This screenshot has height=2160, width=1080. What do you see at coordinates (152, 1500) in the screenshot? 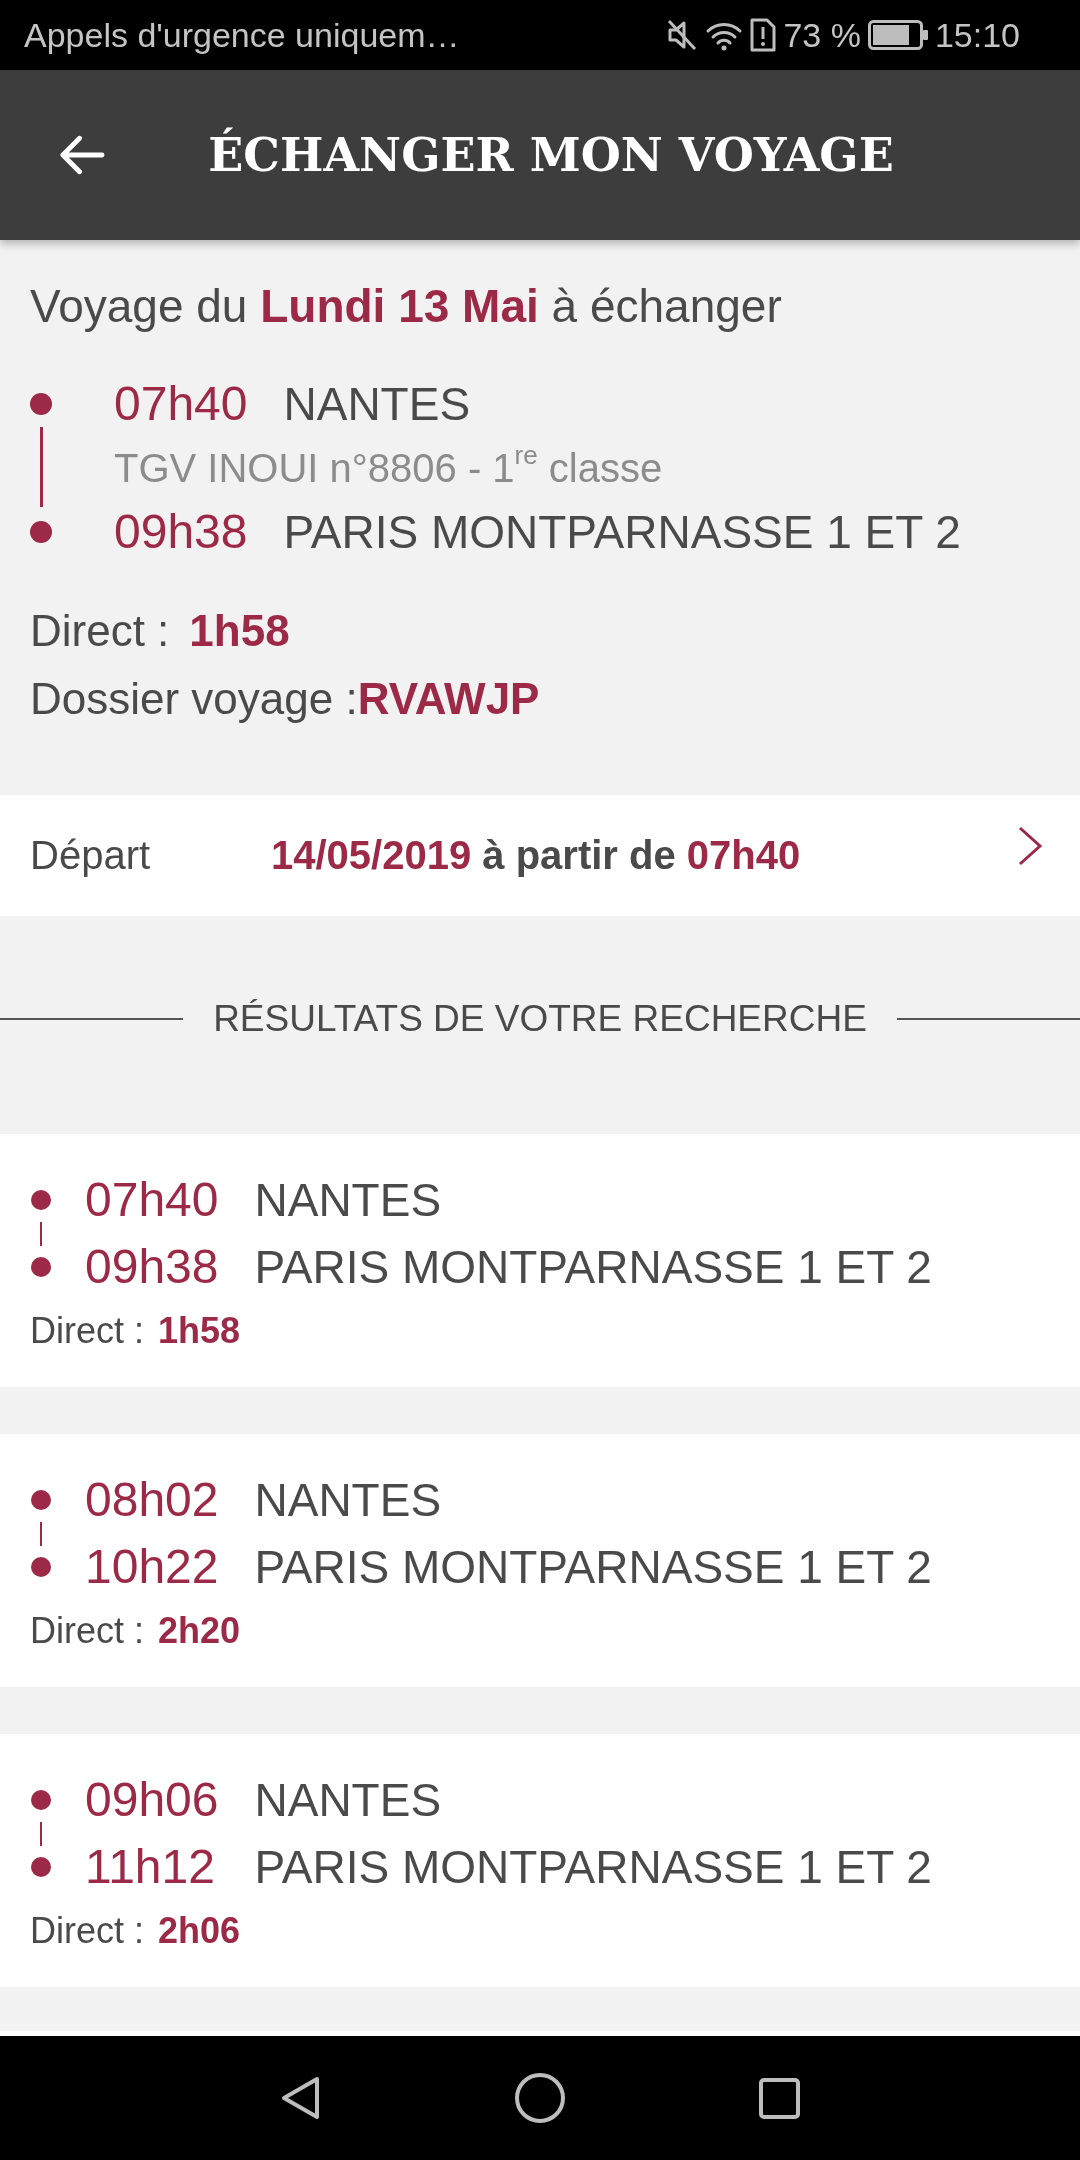
I see `stop-time: 08h02` at bounding box center [152, 1500].